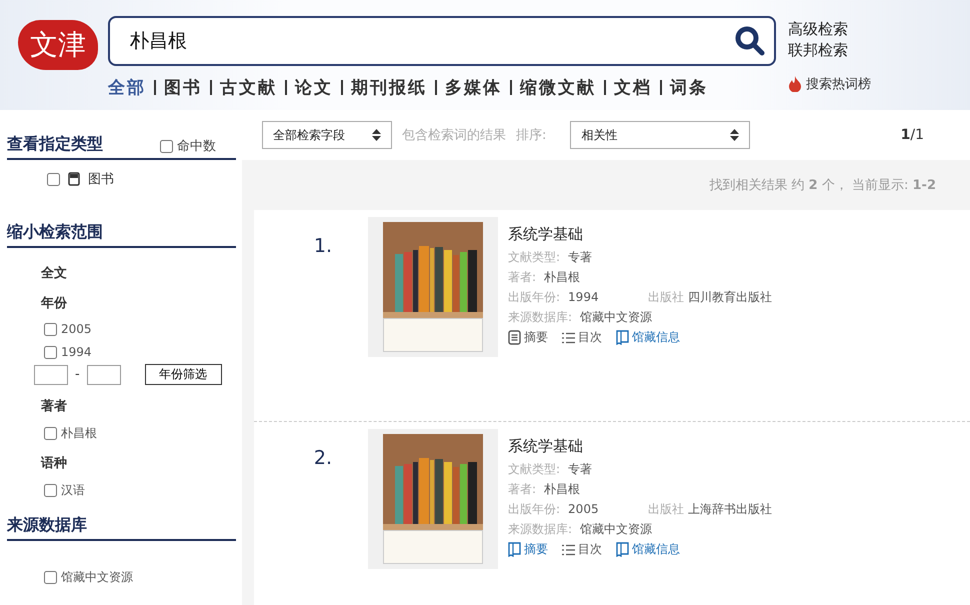 The height and width of the screenshot is (605, 970). Describe the element at coordinates (912, 135) in the screenshot. I see `page-indicator: 1/1` at that location.